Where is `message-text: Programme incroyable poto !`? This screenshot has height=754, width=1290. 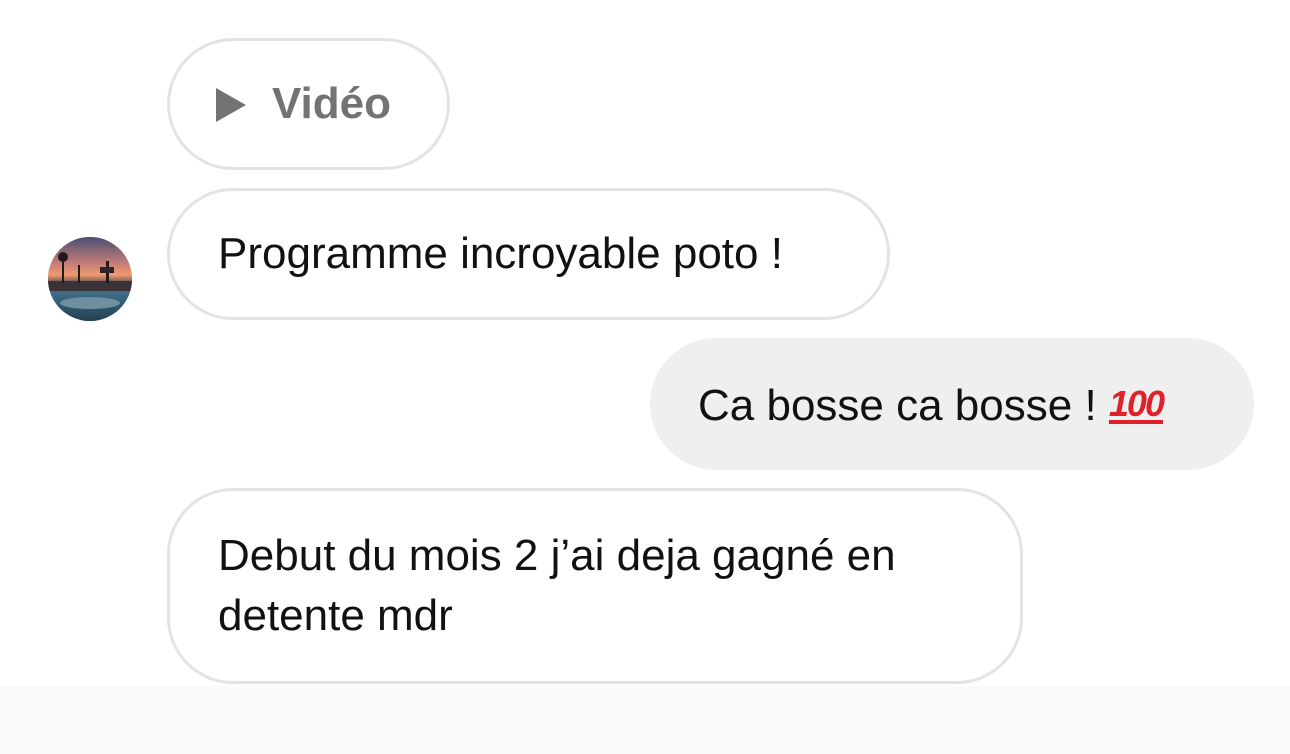 message-text: Programme incroyable poto ! is located at coordinates (500, 253).